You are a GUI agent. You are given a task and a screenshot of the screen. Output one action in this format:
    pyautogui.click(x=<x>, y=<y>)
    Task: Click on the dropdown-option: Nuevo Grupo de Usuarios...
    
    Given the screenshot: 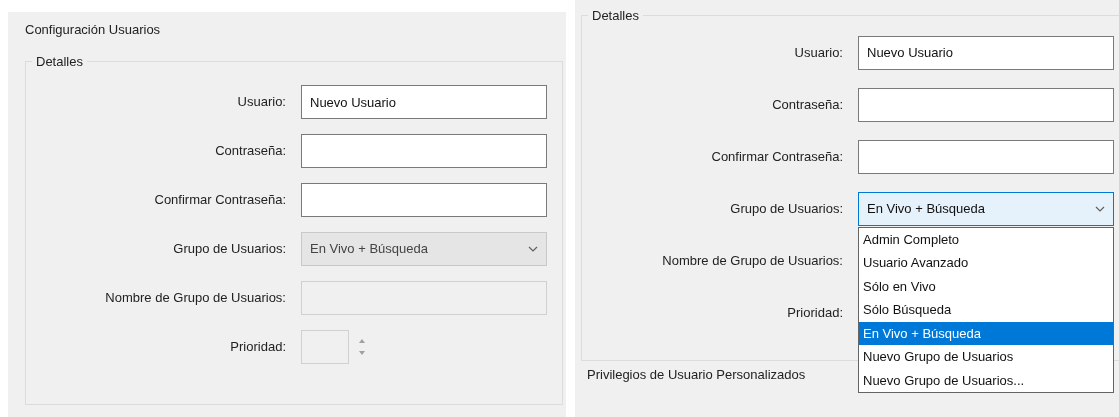 What is the action you would take?
    pyautogui.click(x=986, y=380)
    